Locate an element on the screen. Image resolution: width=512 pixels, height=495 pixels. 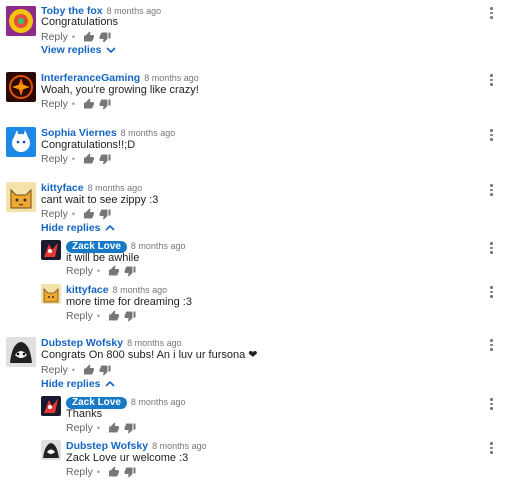
toggle-label: View replies is located at coordinates (71, 50).